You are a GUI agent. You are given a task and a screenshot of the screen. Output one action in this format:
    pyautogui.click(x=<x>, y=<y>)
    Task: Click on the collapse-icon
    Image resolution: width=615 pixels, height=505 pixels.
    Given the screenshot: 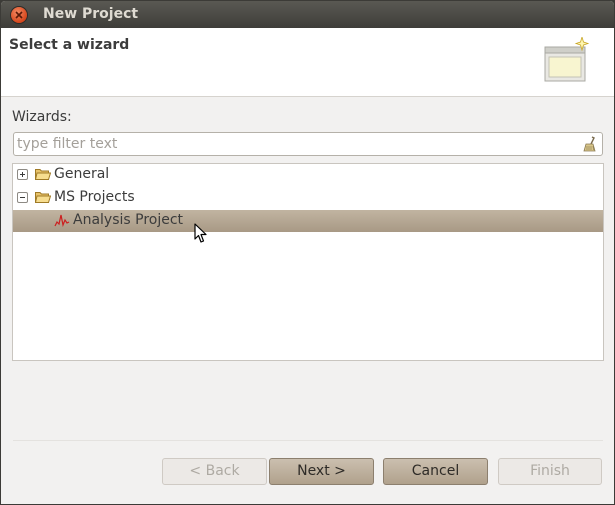 What is the action you would take?
    pyautogui.click(x=22, y=197)
    